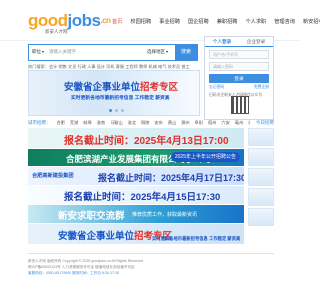 This screenshot has width=320, height=300. What do you see at coordinates (116, 123) in the screenshot?
I see `city-link: 马鞍山` at bounding box center [116, 123].